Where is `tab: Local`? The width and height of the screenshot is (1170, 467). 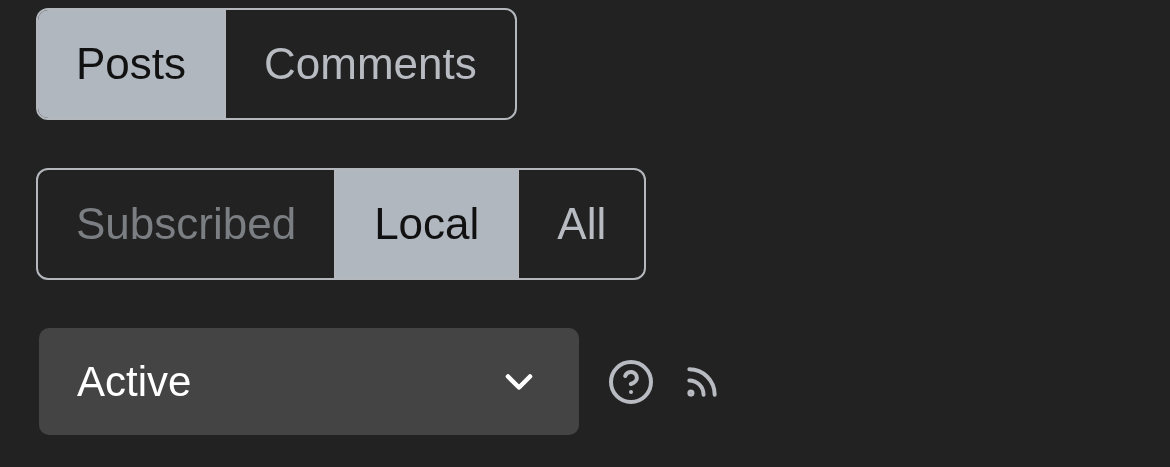 tab: Local is located at coordinates (426, 224).